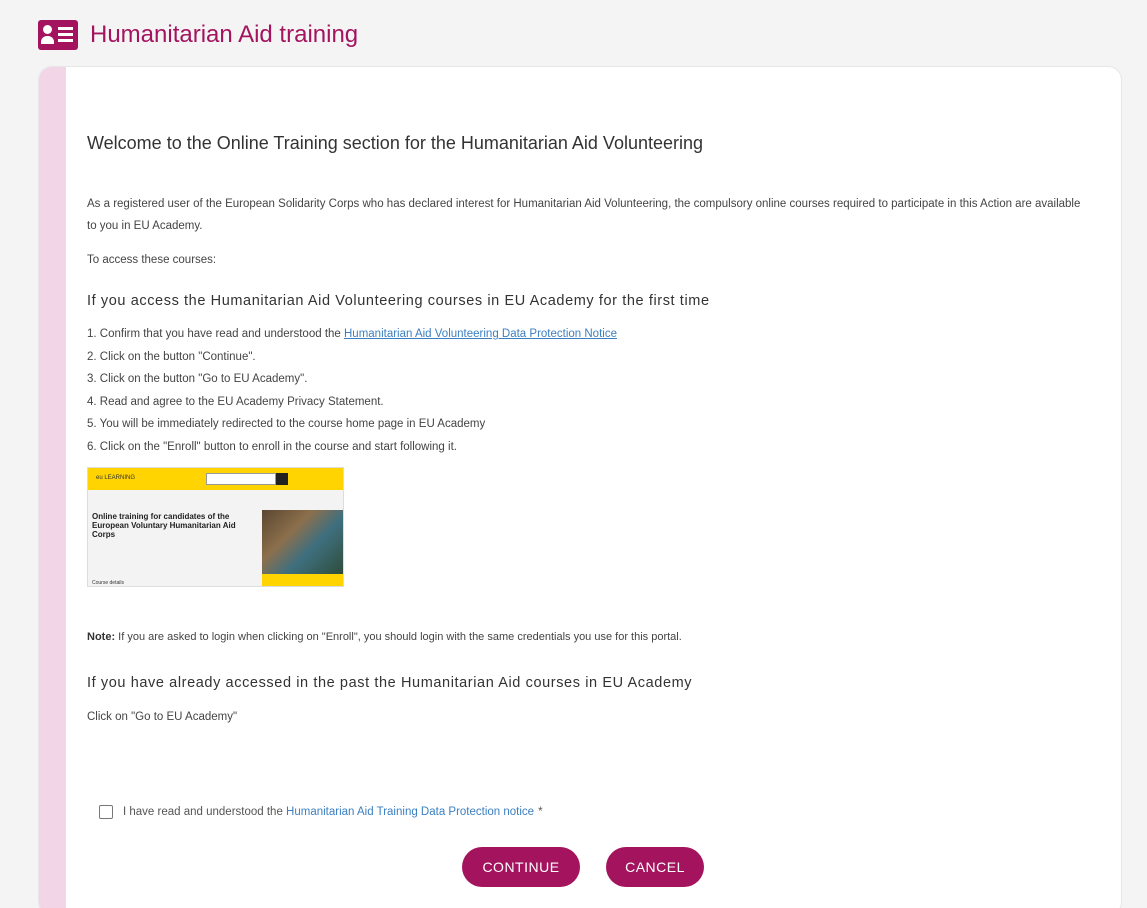 Image resolution: width=1147 pixels, height=908 pixels. I want to click on continue-button: CONTINUE, so click(521, 867).